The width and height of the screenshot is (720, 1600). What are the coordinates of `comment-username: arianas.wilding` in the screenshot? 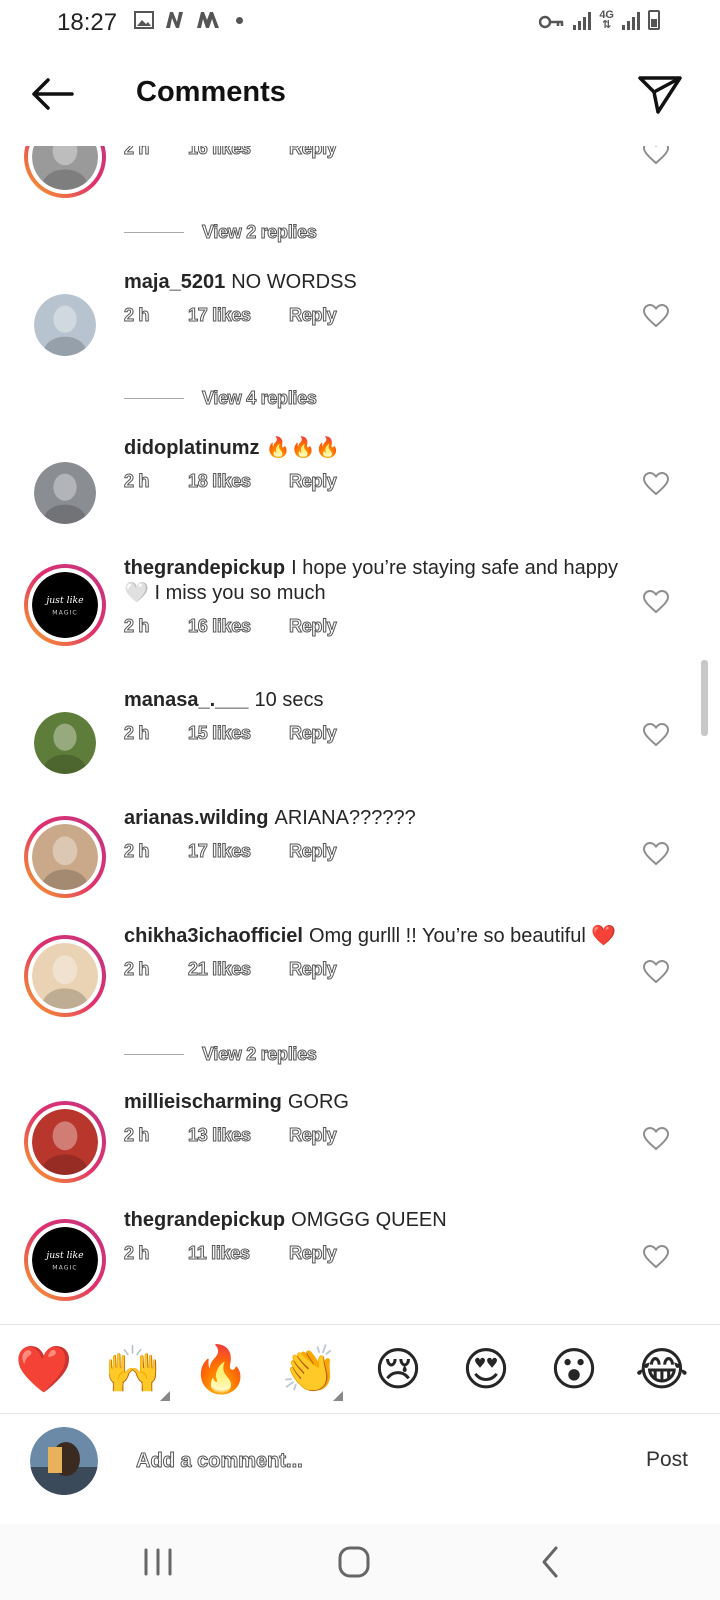 It's located at (196, 818).